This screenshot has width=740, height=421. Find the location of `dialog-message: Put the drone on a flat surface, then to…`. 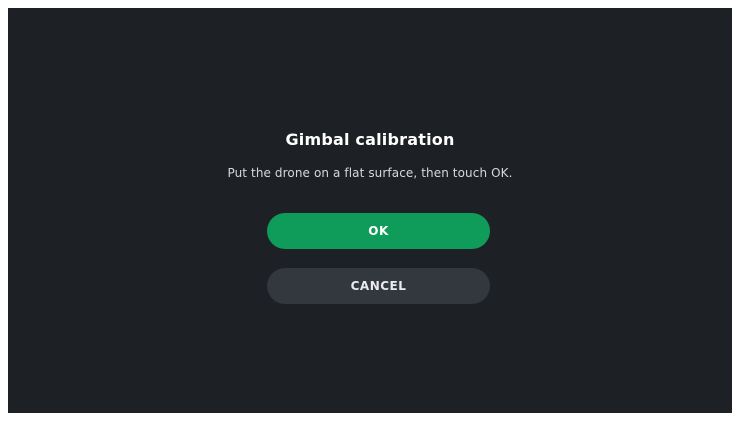

dialog-message: Put the drone on a flat surface, then to… is located at coordinates (370, 173).